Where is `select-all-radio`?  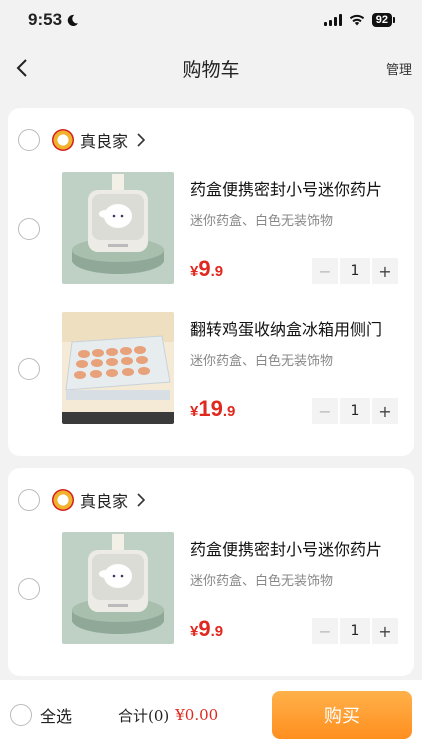 select-all-radio is located at coordinates (21, 715).